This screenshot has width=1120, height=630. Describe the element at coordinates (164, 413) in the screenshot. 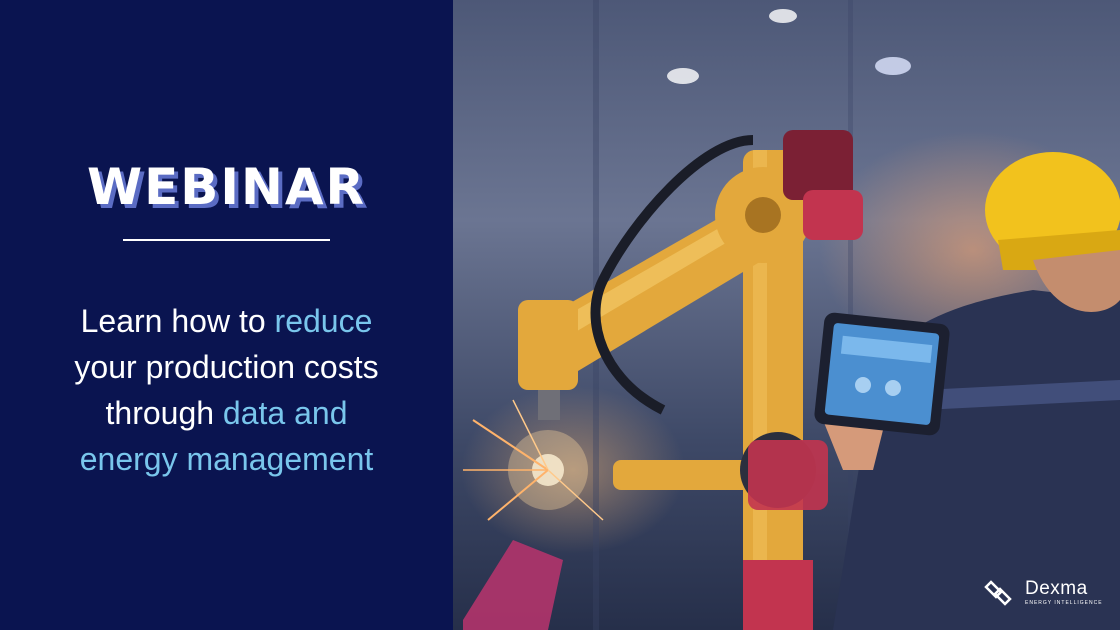

I see `tagline-text: through` at that location.